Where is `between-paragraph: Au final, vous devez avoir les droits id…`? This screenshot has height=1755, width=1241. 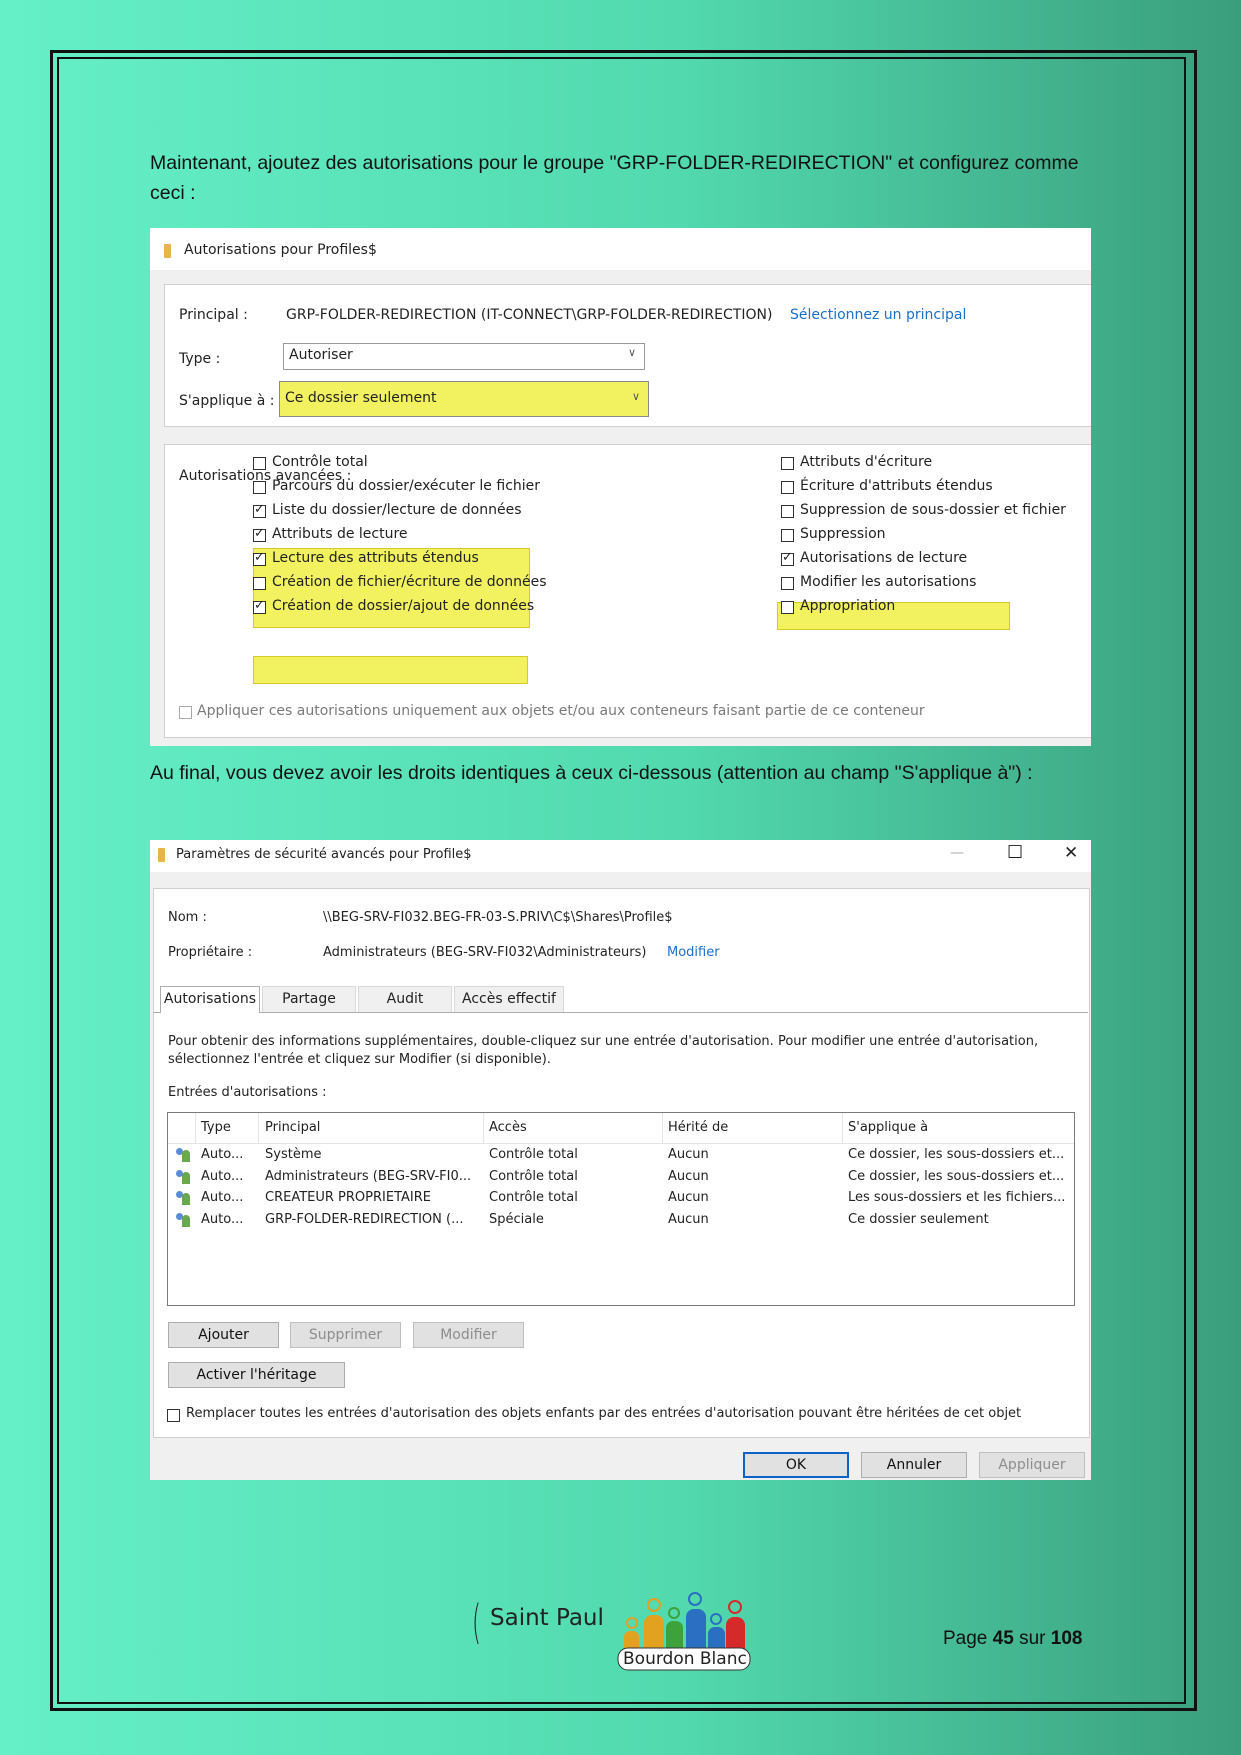
between-paragraph: Au final, vous devez avoir les droits id… is located at coordinates (591, 773).